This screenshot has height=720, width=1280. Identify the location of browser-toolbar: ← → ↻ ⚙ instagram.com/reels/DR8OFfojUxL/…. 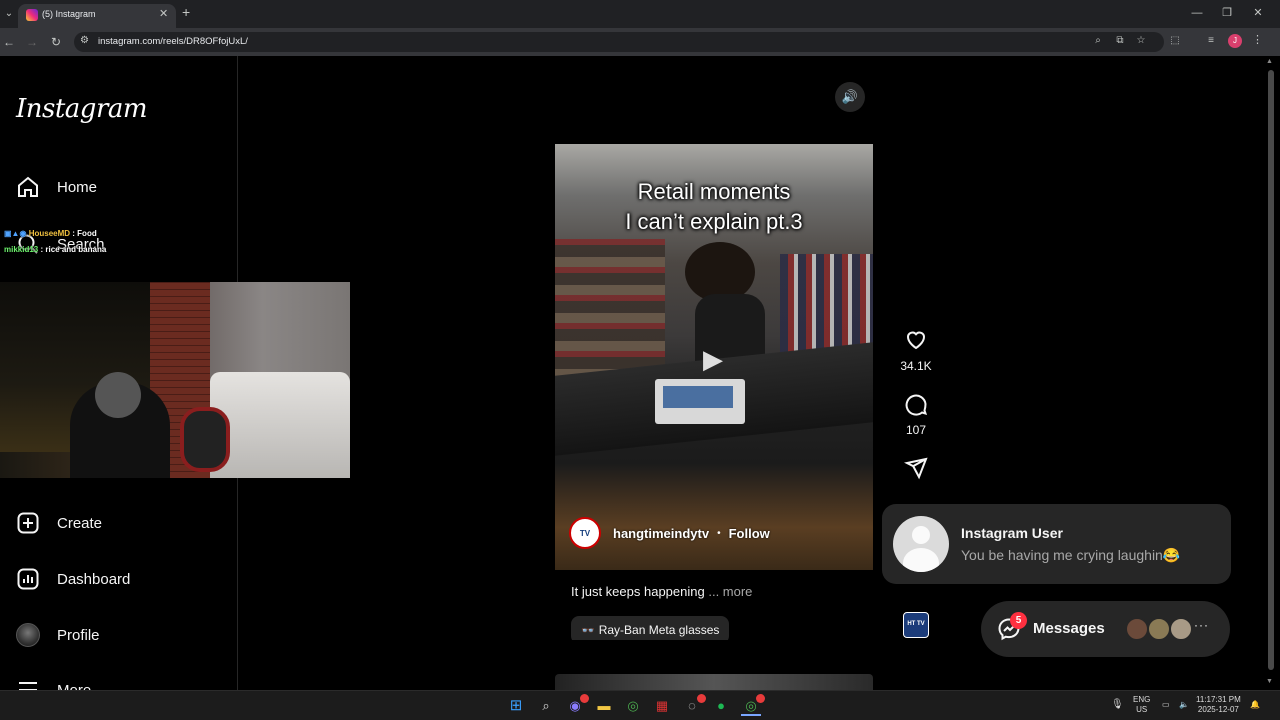
(640, 42).